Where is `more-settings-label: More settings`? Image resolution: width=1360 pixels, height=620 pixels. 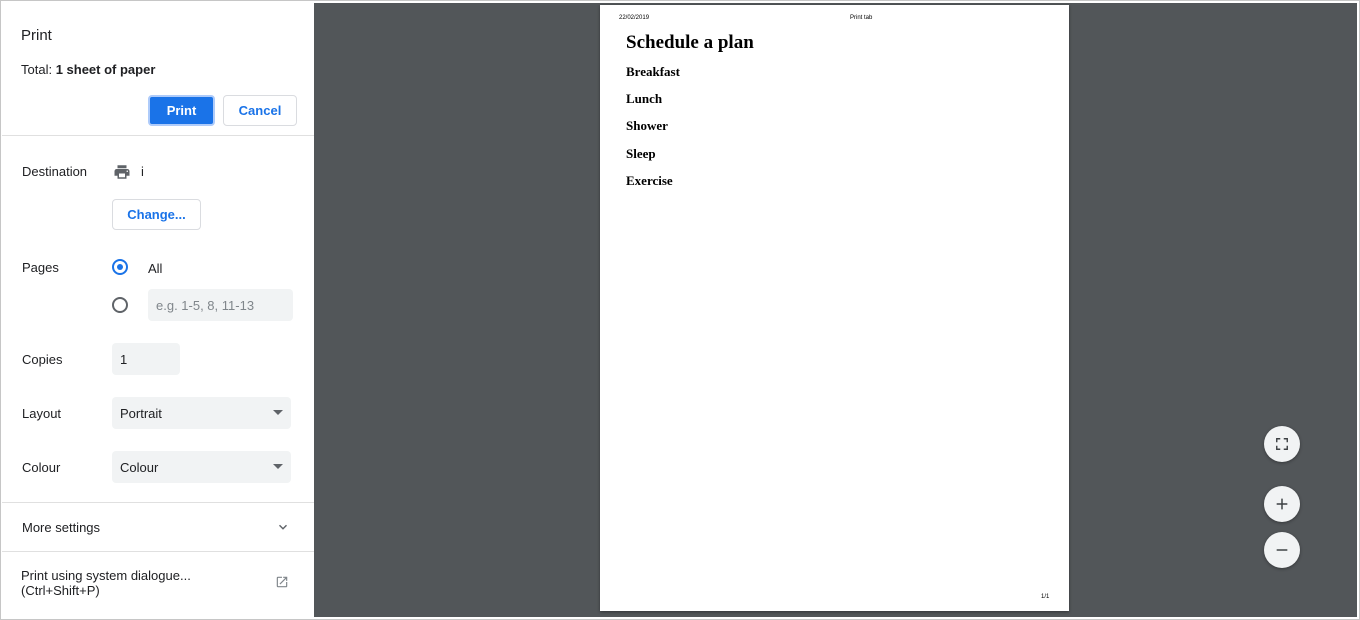 more-settings-label: More settings is located at coordinates (61, 527).